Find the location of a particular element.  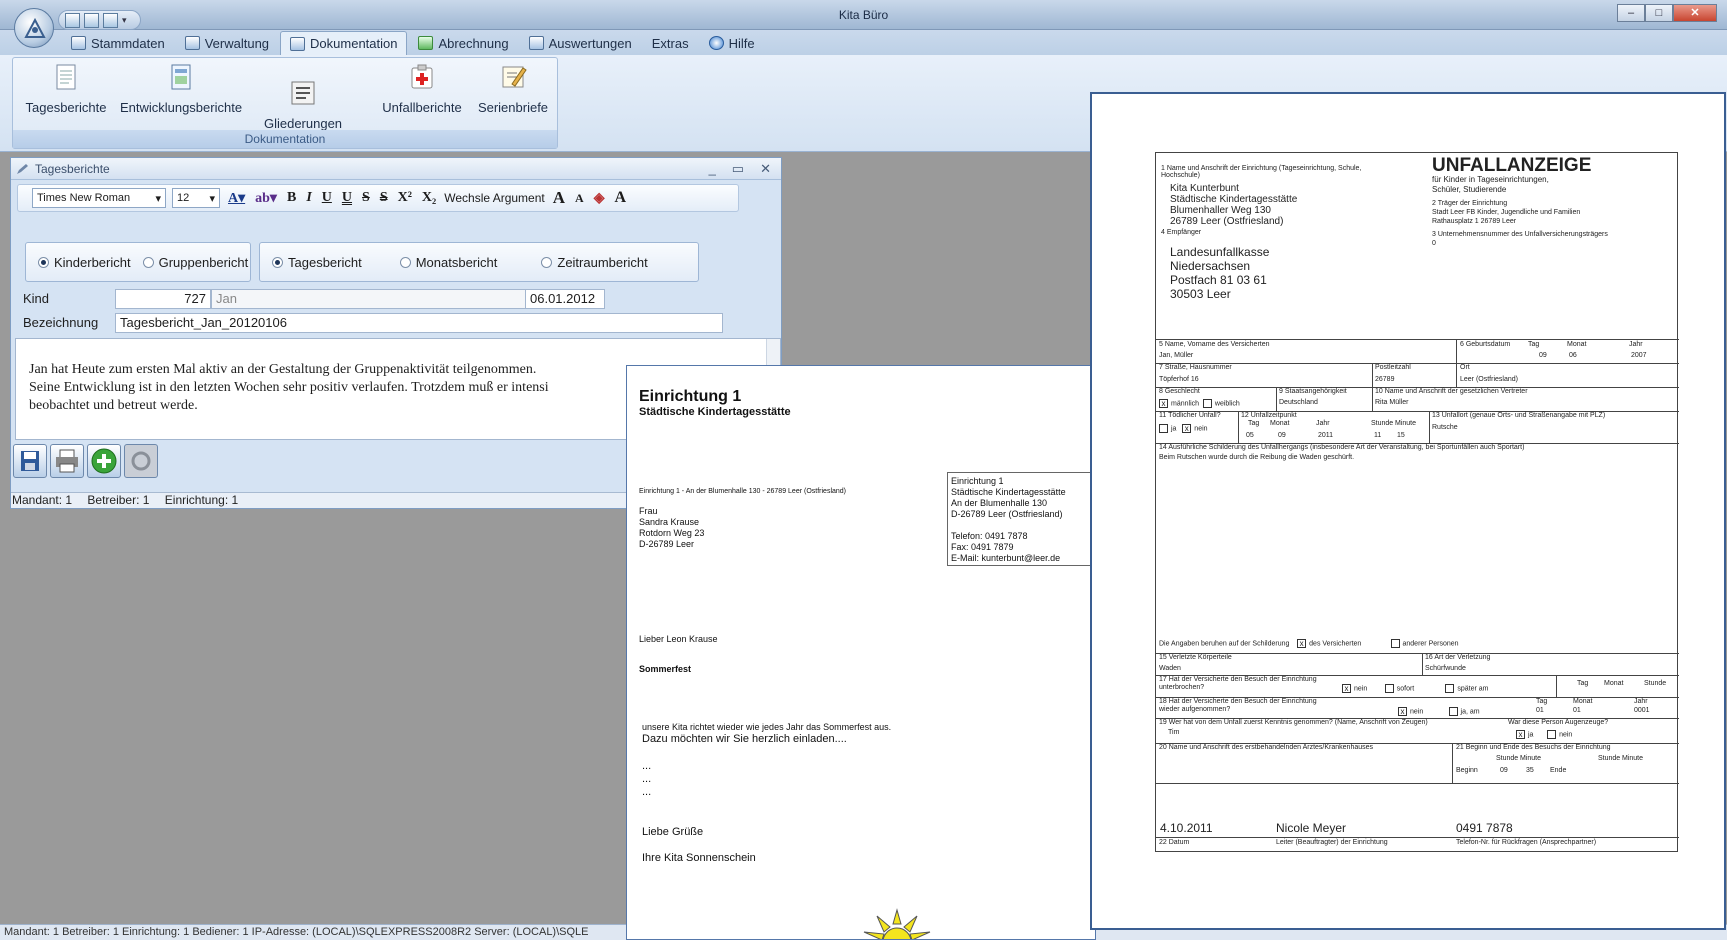

panel-actions is located at coordinates (85, 461).